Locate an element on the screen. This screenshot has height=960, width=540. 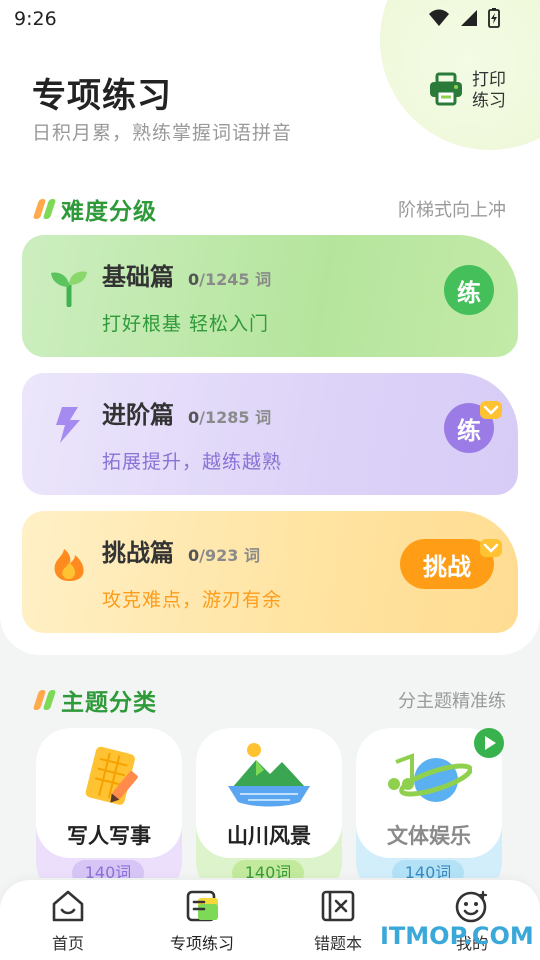
difficulty-subtitle: 阶梯式向上冲 is located at coordinates (452, 210).